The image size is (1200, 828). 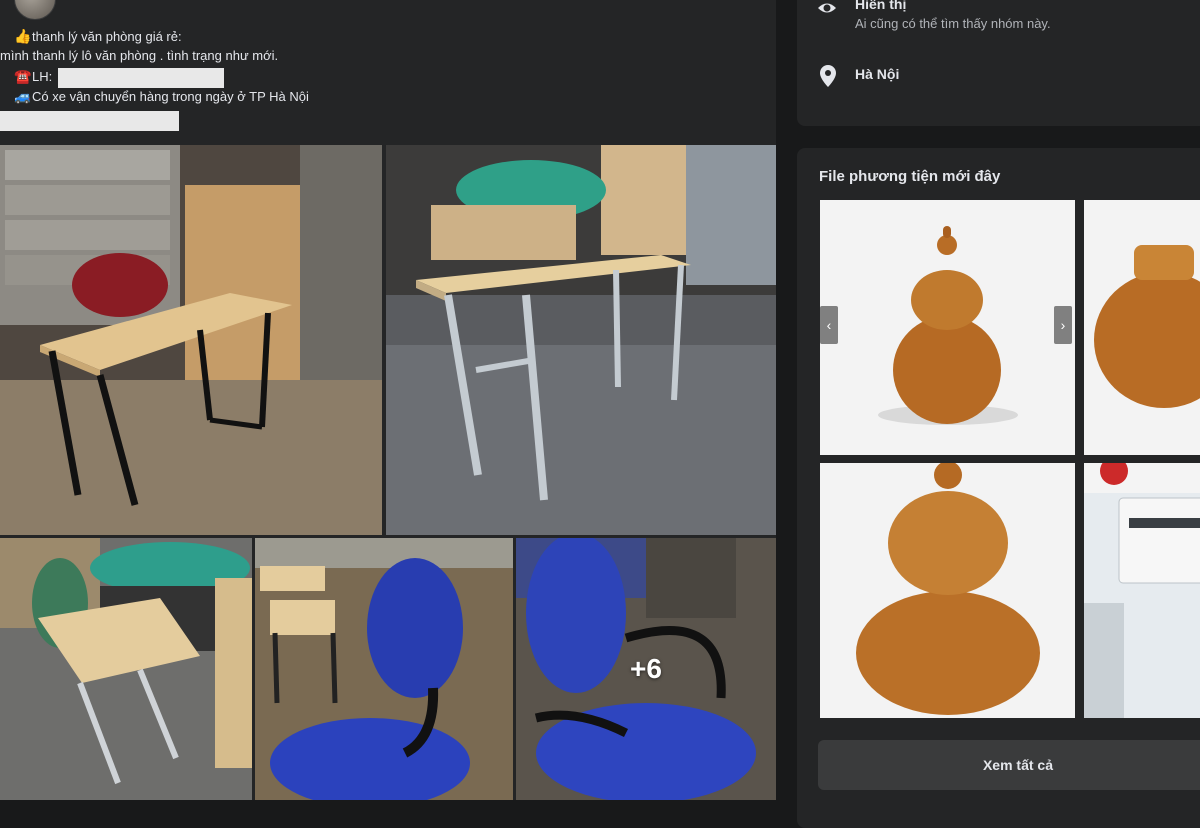 I want to click on media-thumb-1: ‹ ›, so click(x=947, y=327).